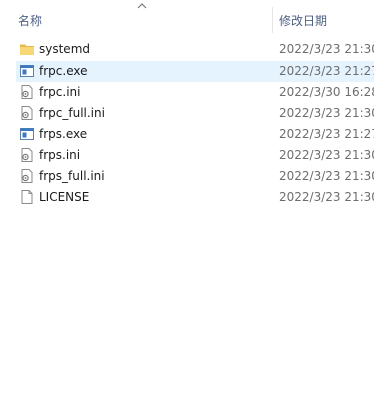  Describe the element at coordinates (30, 20) in the screenshot. I see `column-header-name: 名称` at that location.